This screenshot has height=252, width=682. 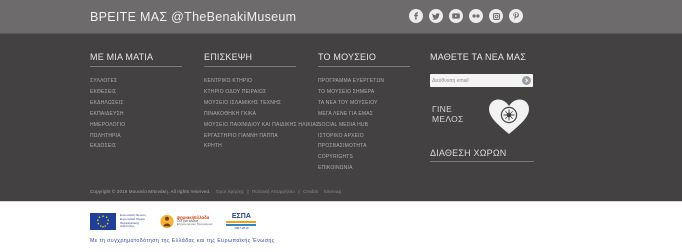 I want to click on espa-years: 2007-2013, so click(x=241, y=227).